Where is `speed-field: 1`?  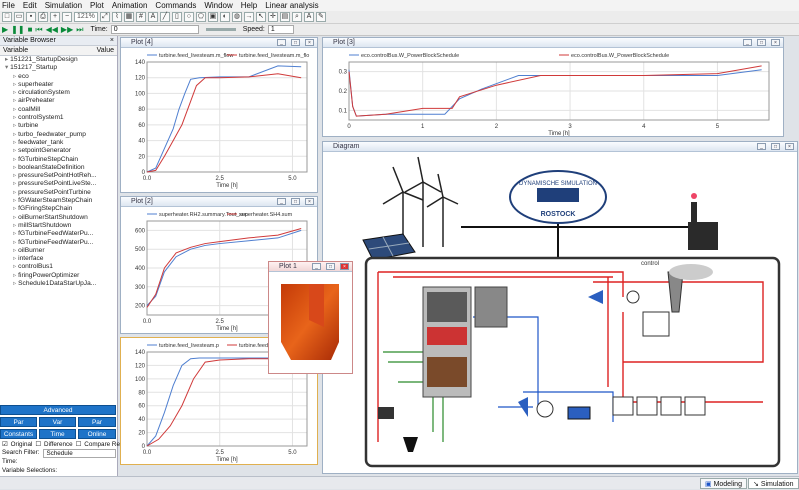
speed-field: 1 is located at coordinates (280, 29).